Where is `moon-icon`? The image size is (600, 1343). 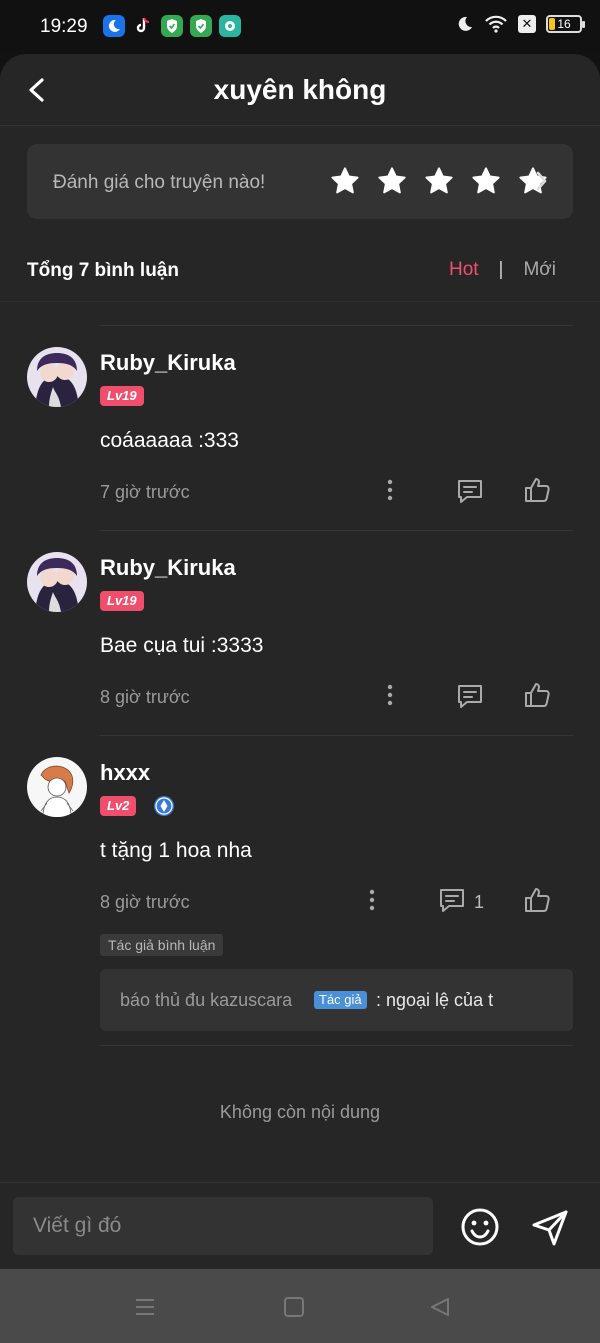
moon-icon is located at coordinates (465, 23).